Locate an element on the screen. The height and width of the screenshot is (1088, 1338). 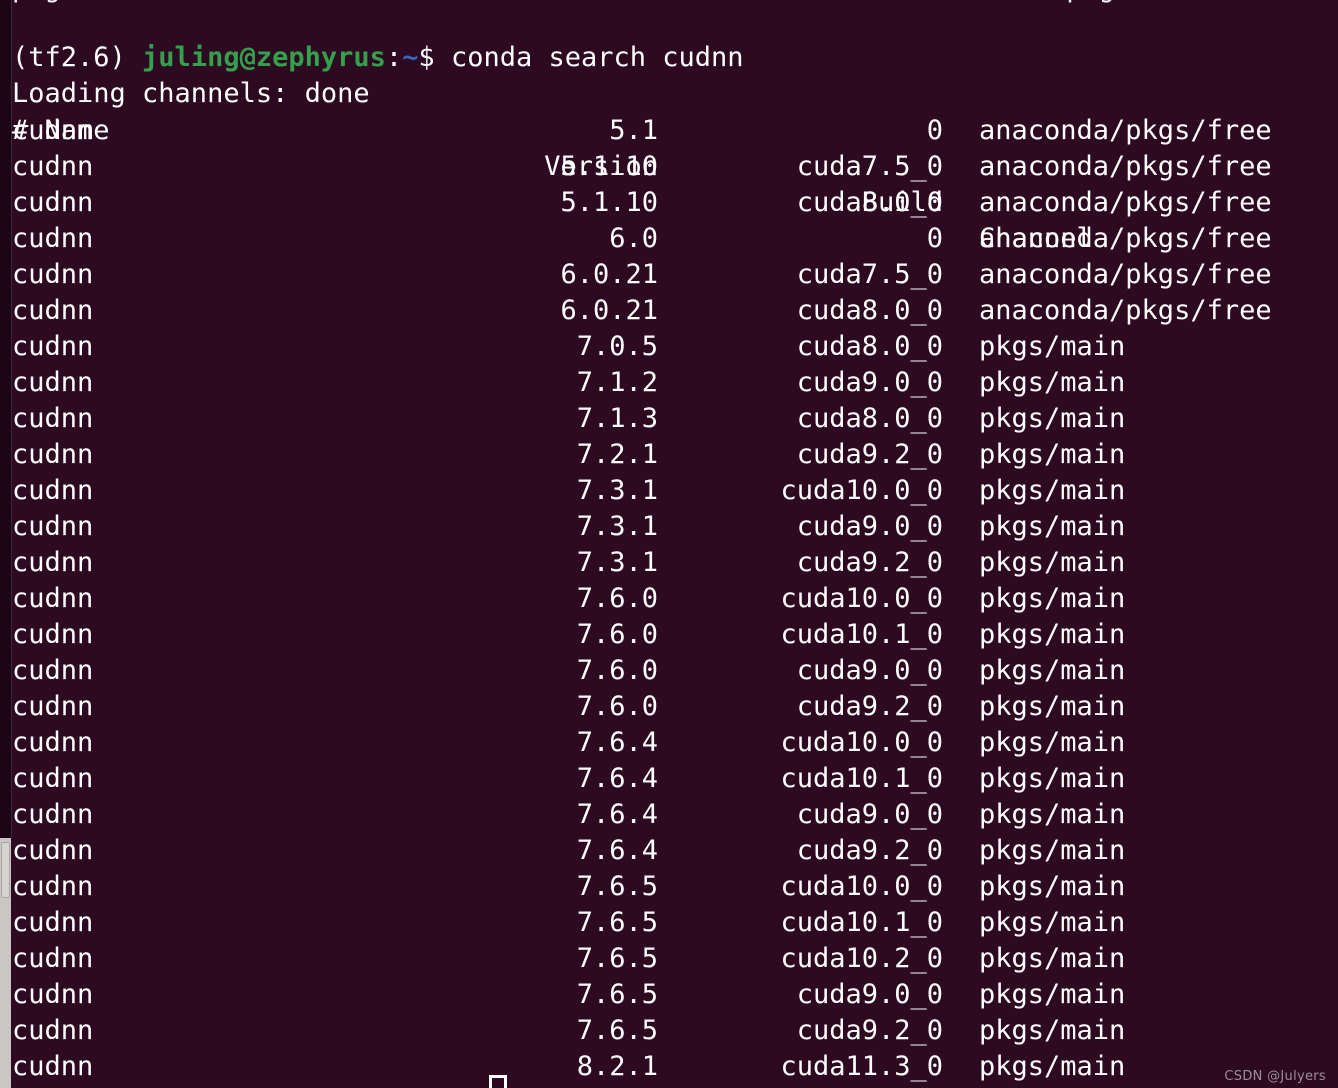
table-row: cudnn 7.2.1 cuda9.2_0 pkgs/main is located at coordinates (669, 455).